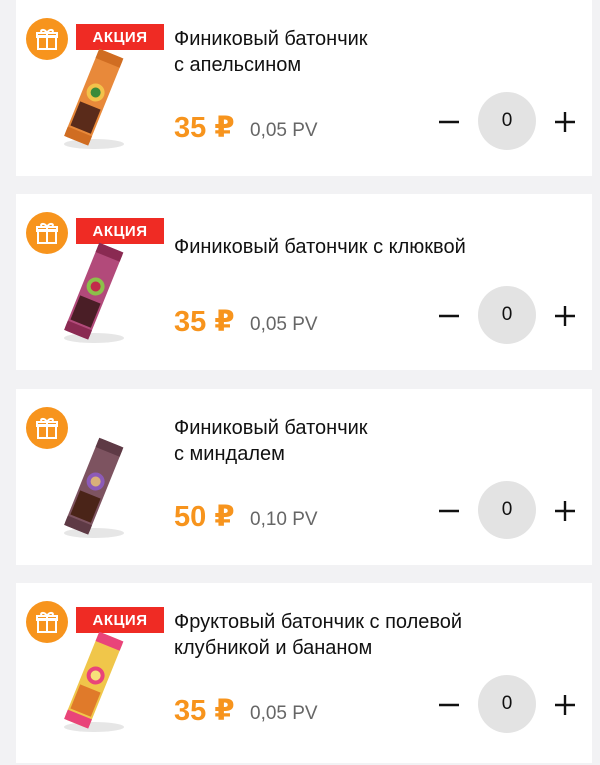 This screenshot has width=600, height=765. I want to click on product-title: Финиковый батончик с клюквой, so click(364, 247).